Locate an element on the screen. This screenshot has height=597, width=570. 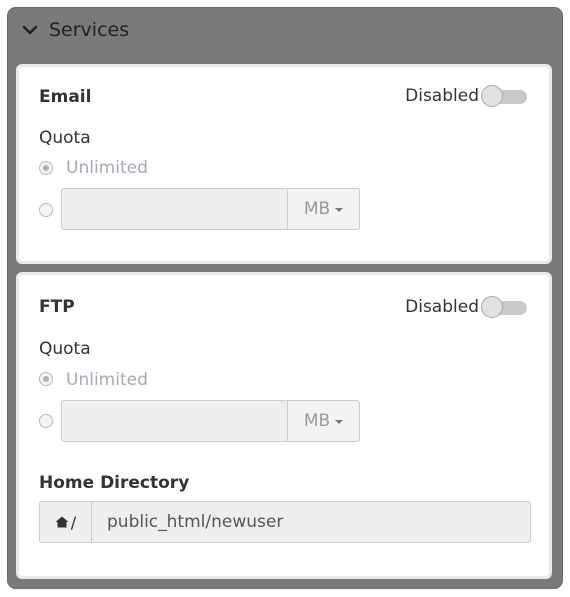
email-unit-dropdown: MB is located at coordinates (324, 209).